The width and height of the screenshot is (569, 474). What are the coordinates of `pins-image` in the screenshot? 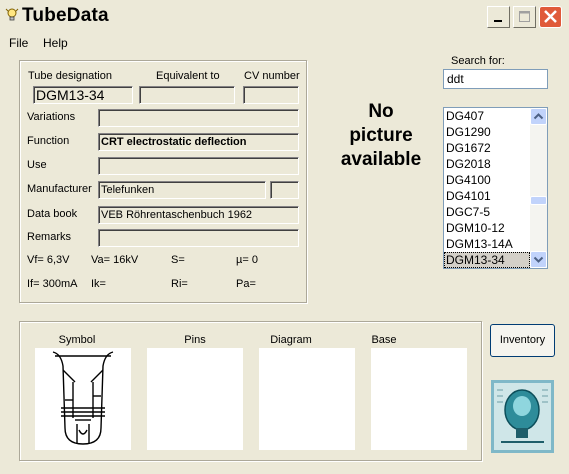 It's located at (195, 399).